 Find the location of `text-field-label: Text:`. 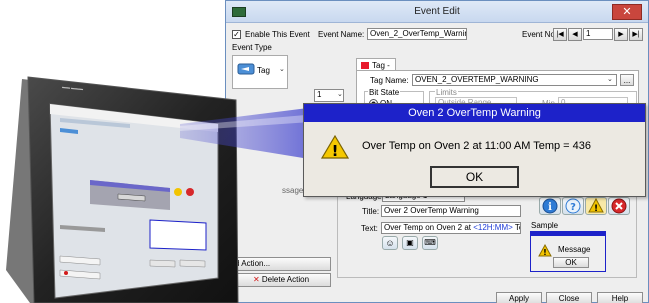

text-field-label: Text: is located at coordinates (369, 228).